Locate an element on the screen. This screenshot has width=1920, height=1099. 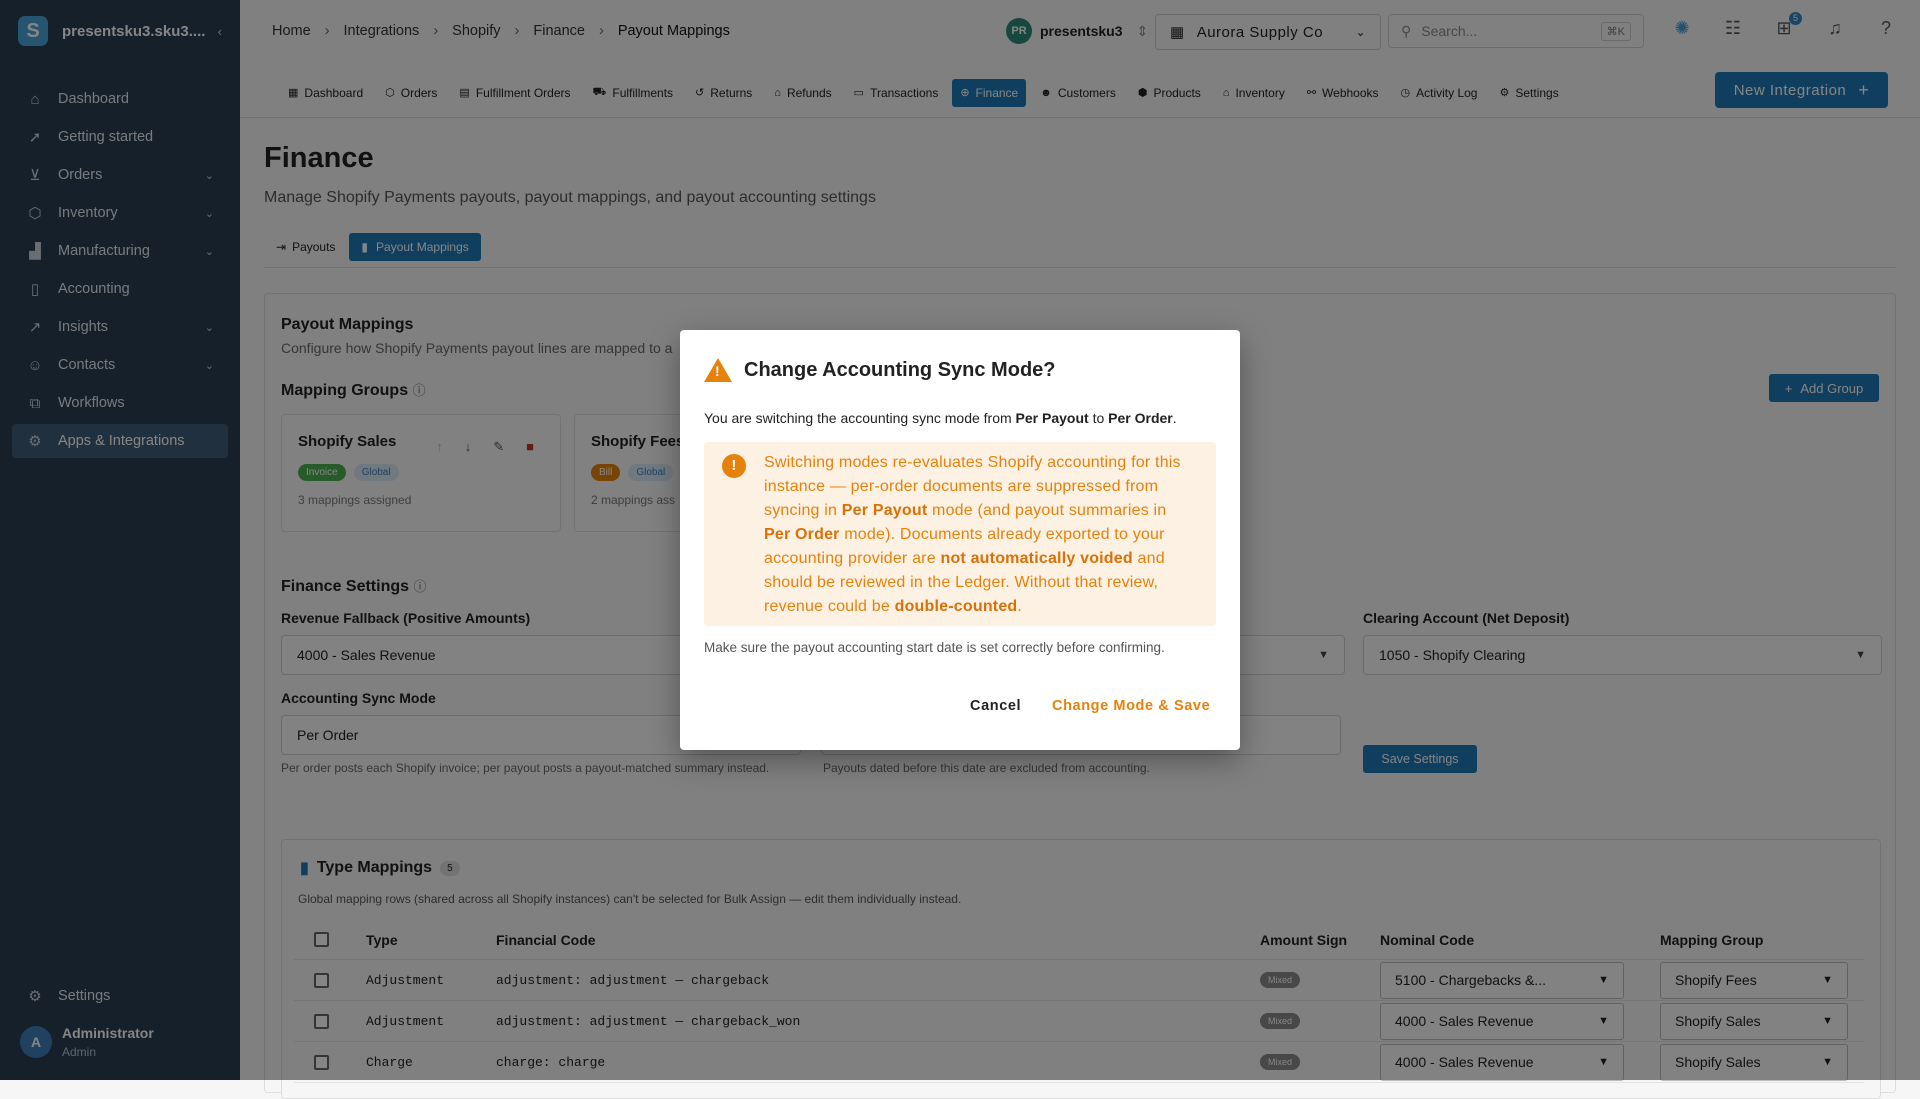
intro-text: . is located at coordinates (1174, 418).